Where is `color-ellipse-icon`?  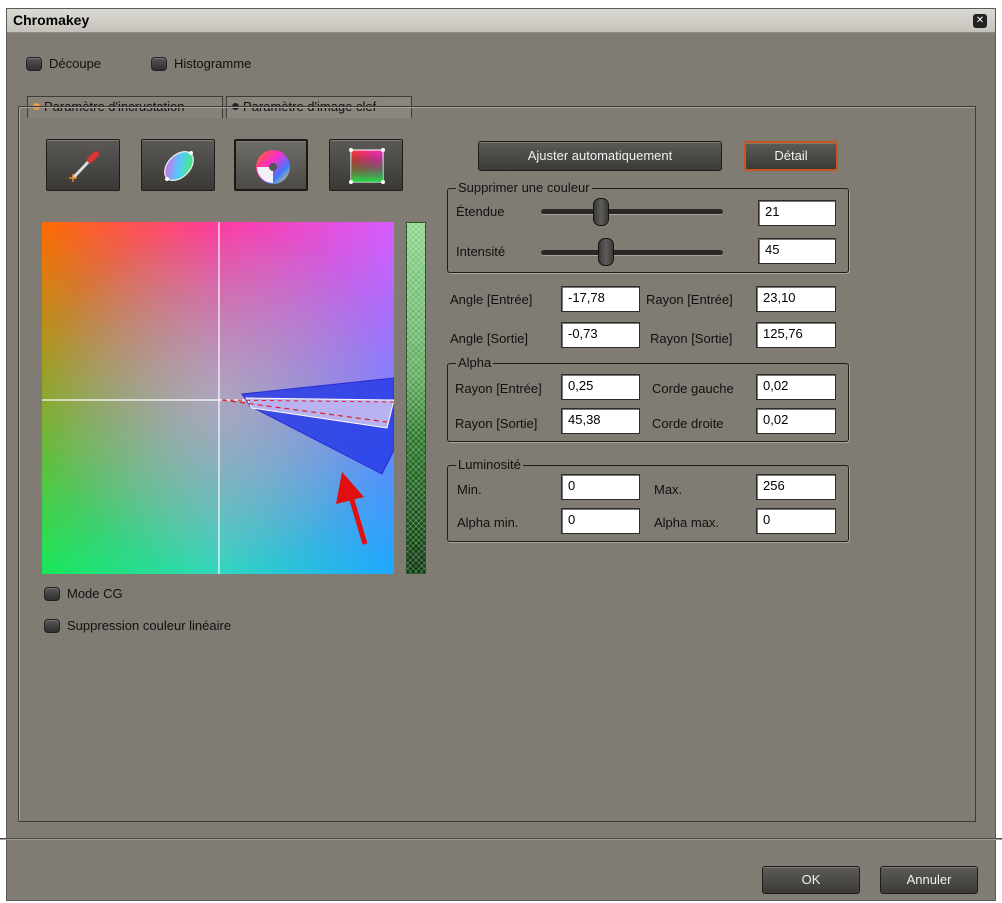
color-ellipse-icon is located at coordinates (179, 166).